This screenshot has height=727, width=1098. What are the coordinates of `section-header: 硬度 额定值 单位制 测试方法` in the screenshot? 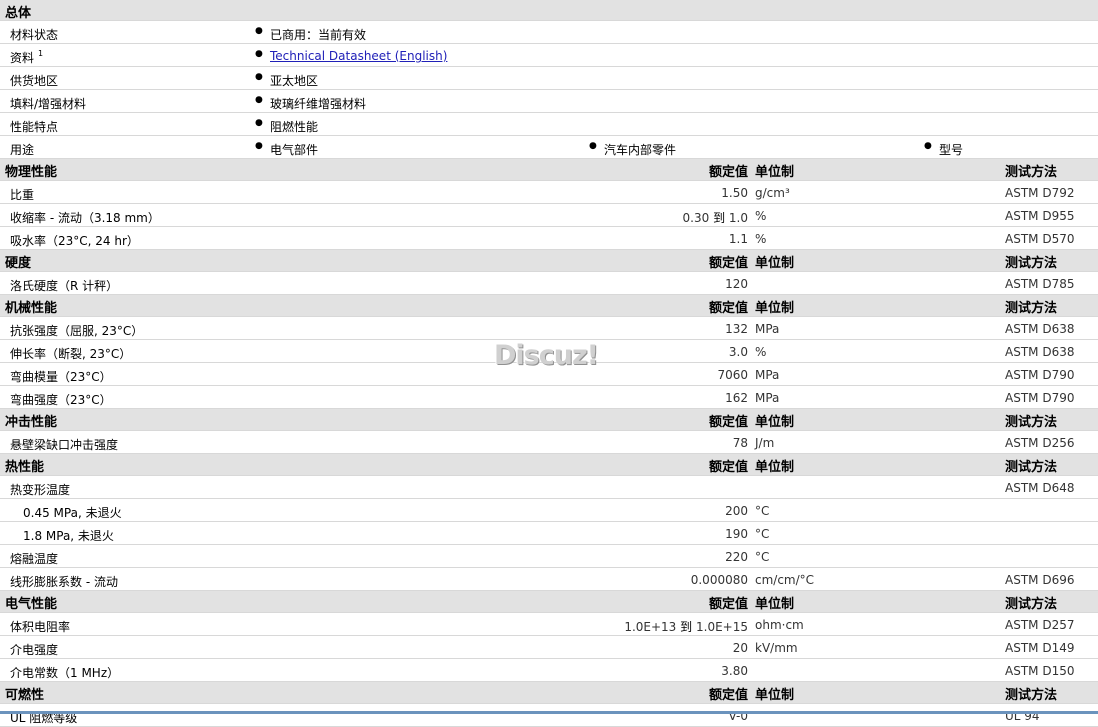 It's located at (549, 261).